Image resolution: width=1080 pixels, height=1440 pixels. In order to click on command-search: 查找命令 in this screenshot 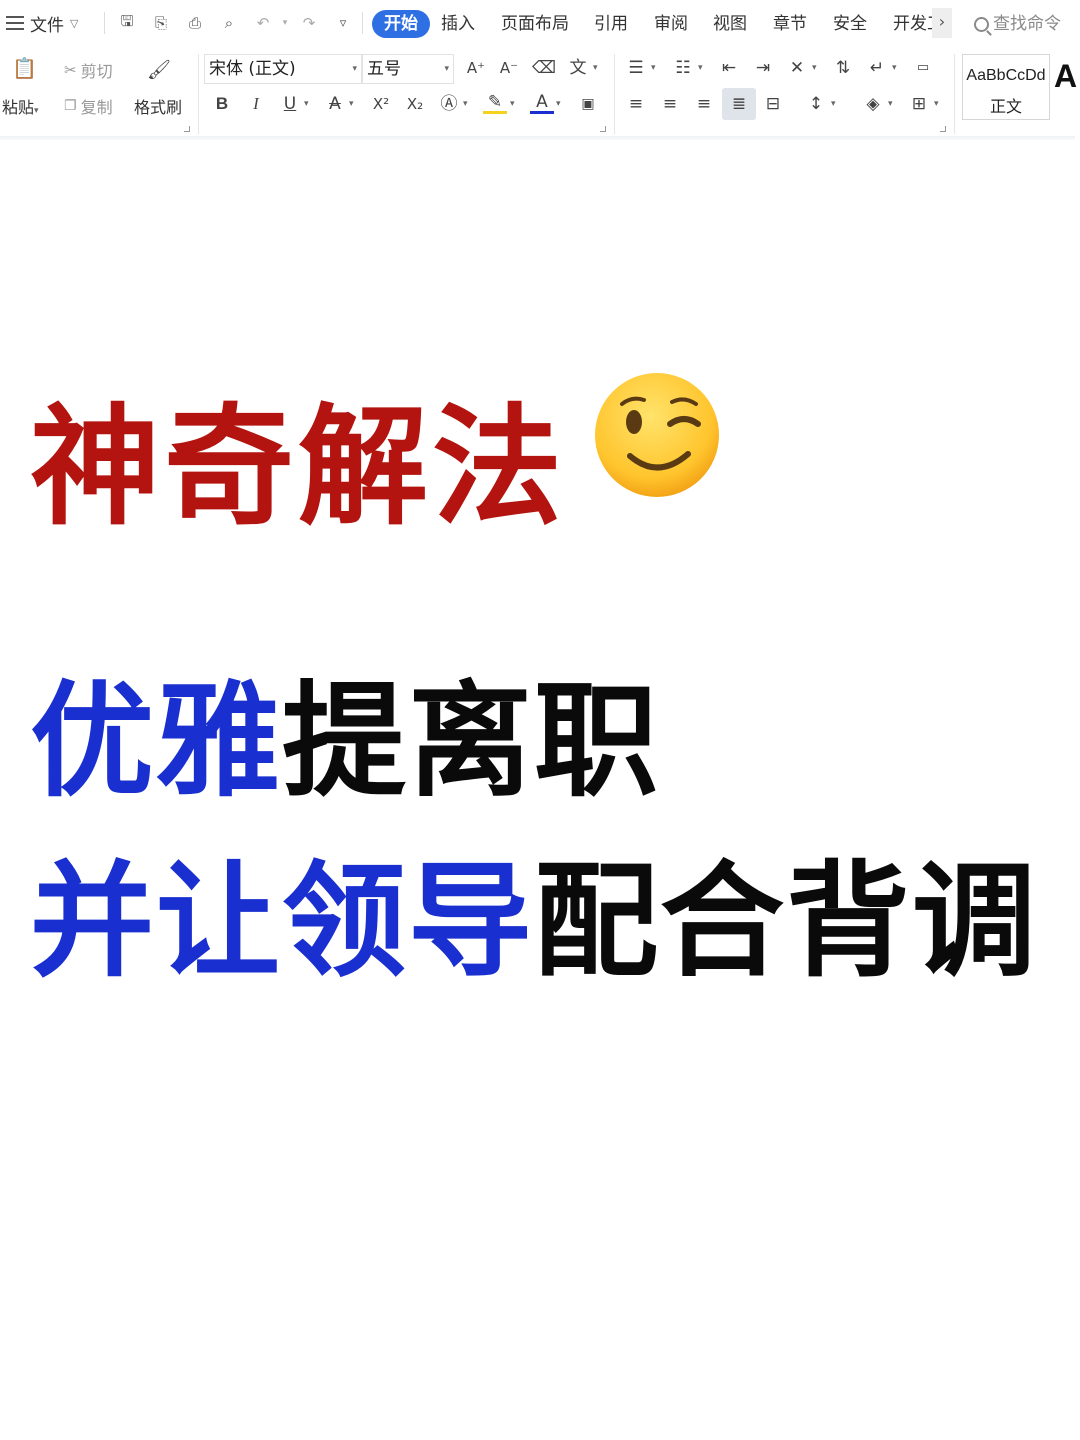, I will do `click(1017, 24)`.